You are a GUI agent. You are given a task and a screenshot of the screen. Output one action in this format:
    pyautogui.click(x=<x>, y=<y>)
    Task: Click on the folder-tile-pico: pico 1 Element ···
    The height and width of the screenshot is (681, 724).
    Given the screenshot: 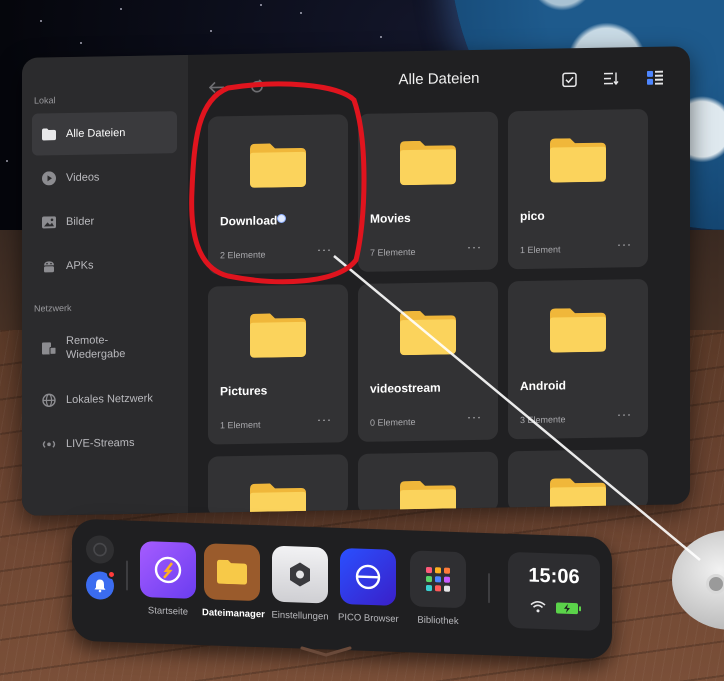 What is the action you would take?
    pyautogui.click(x=578, y=189)
    